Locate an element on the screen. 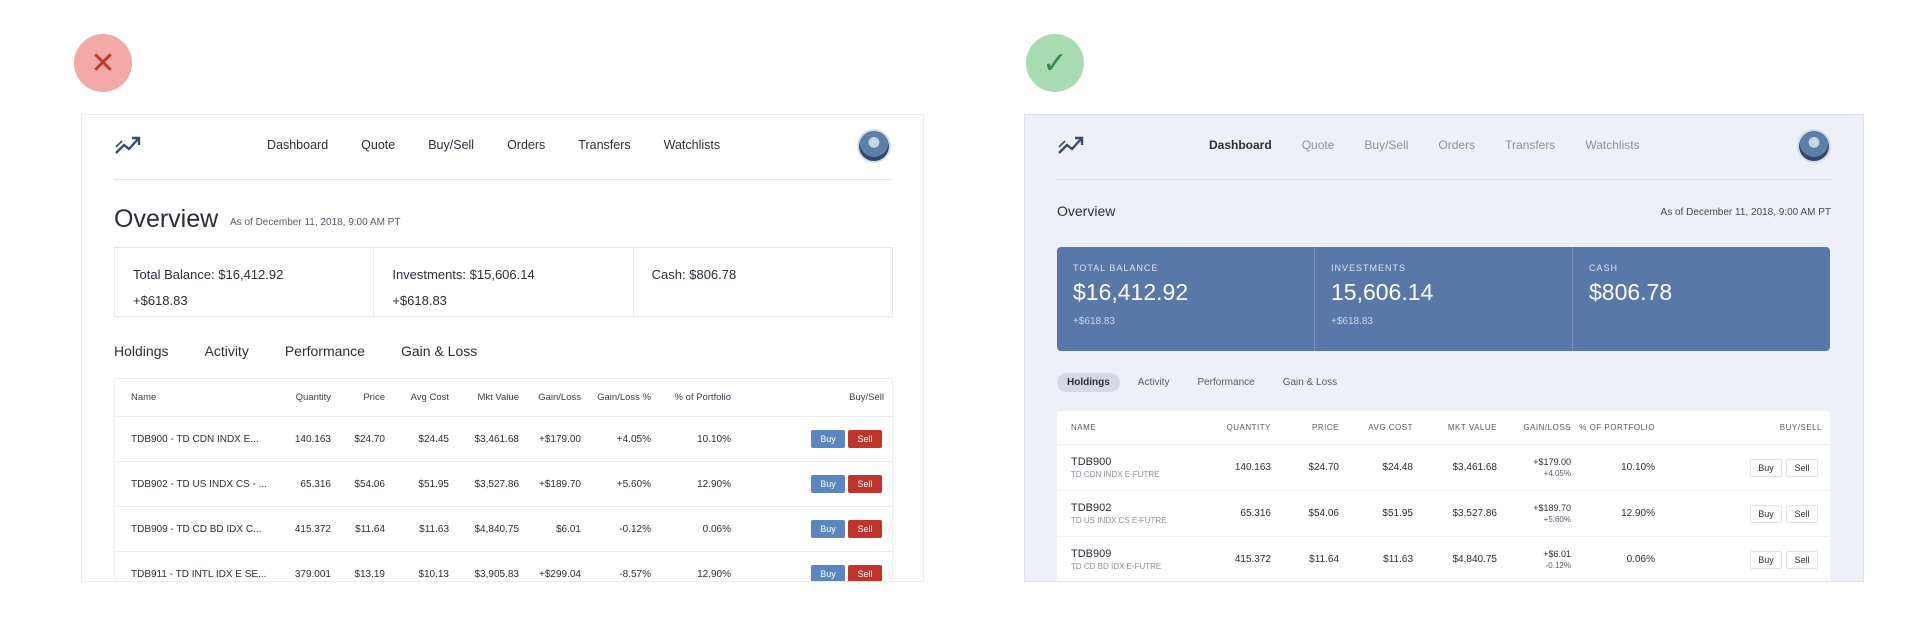 The width and height of the screenshot is (1920, 620). table-cell: -8.57% is located at coordinates (635, 574).